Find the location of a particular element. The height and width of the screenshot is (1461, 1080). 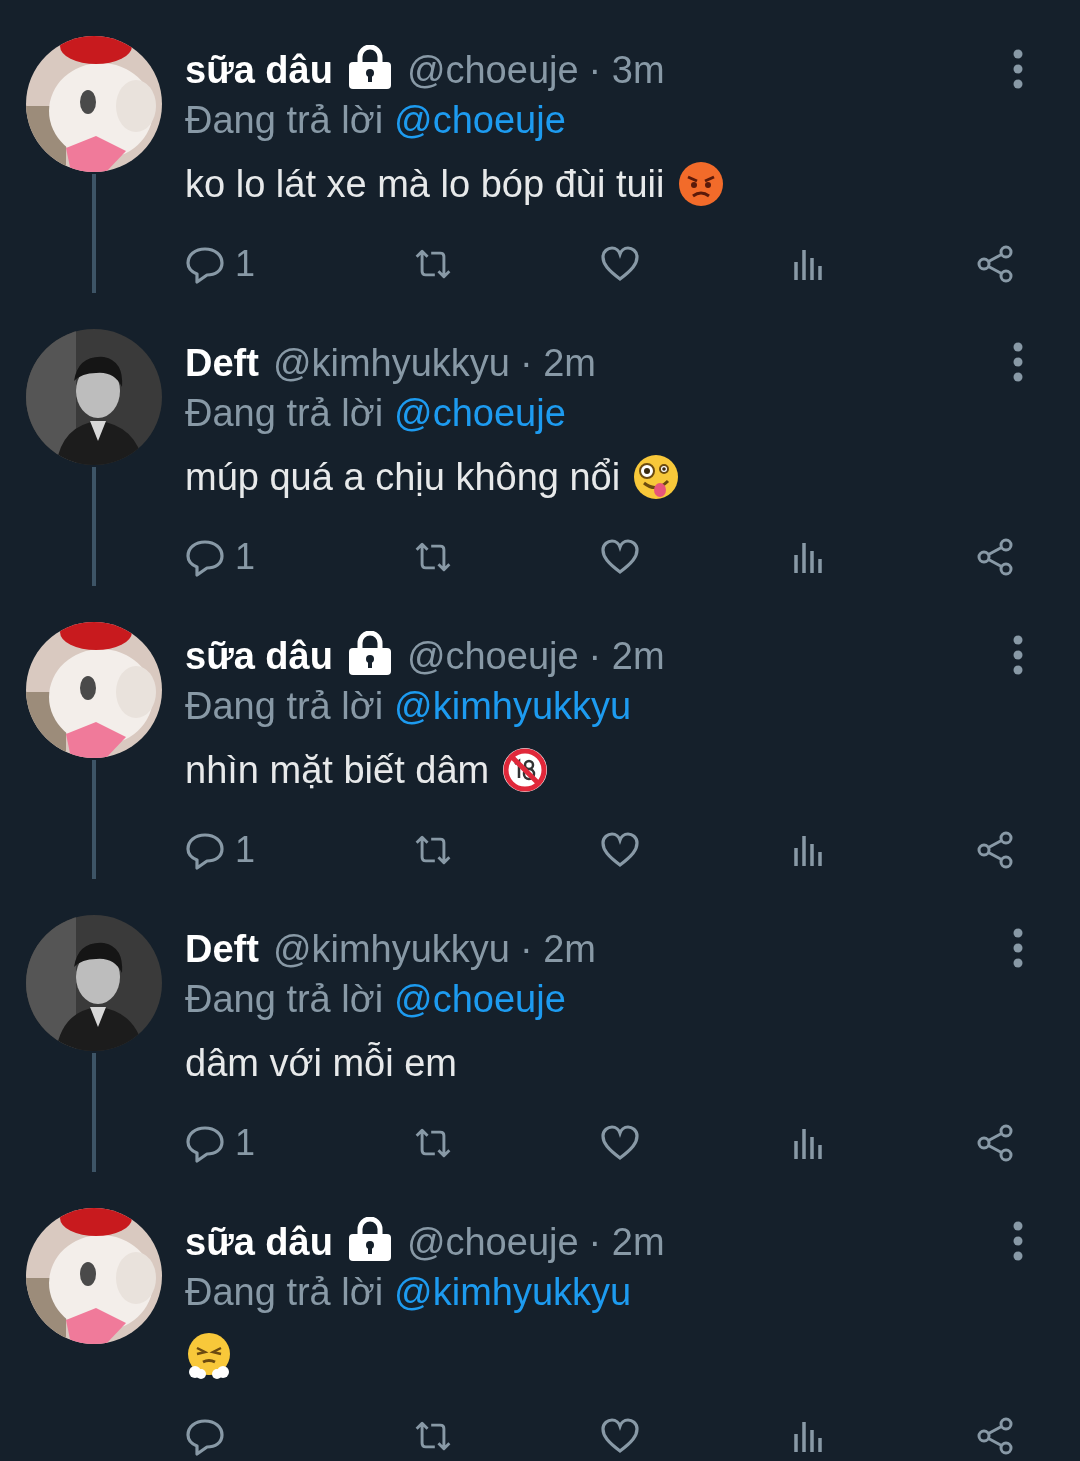

tweet-text: ko lo lát xe mà lo bóp đùi tuii is located at coordinates (425, 184).